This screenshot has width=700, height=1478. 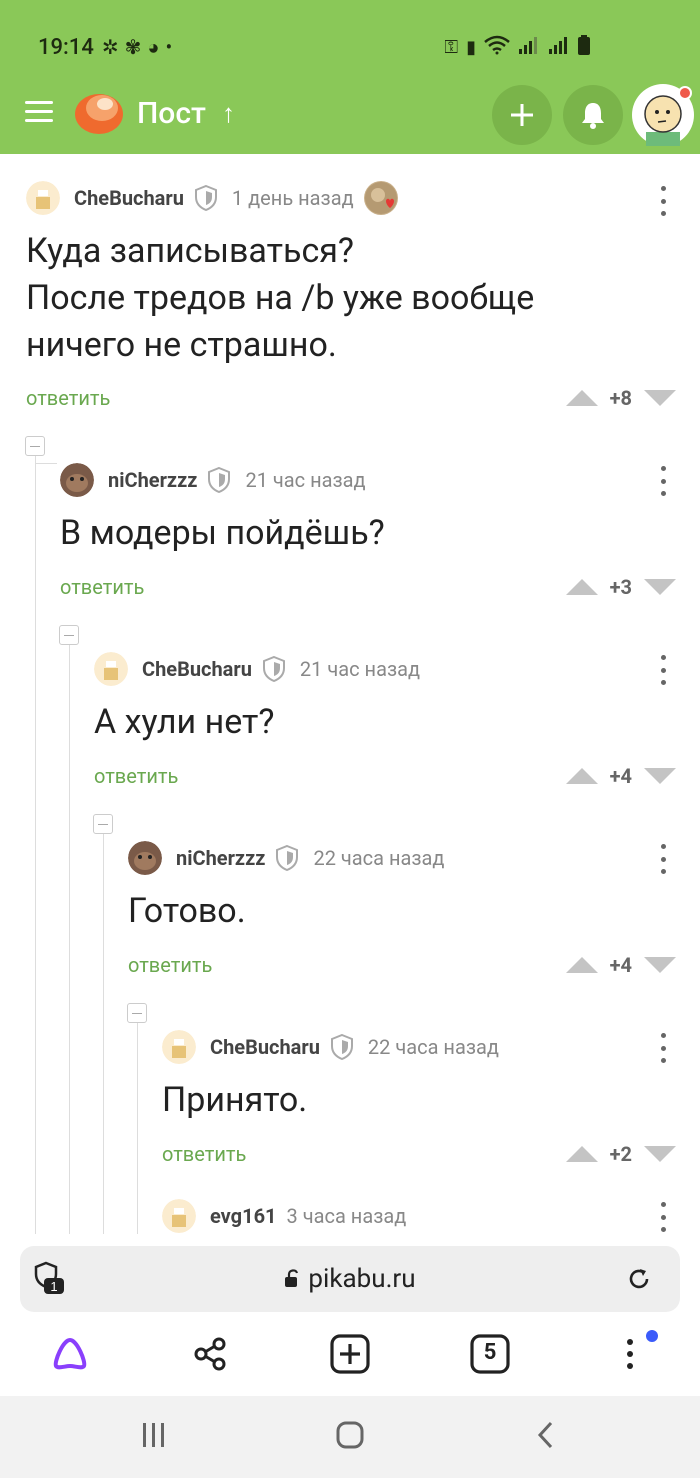 What do you see at coordinates (70, 1354) in the screenshot?
I see `alice-assistant-icon` at bounding box center [70, 1354].